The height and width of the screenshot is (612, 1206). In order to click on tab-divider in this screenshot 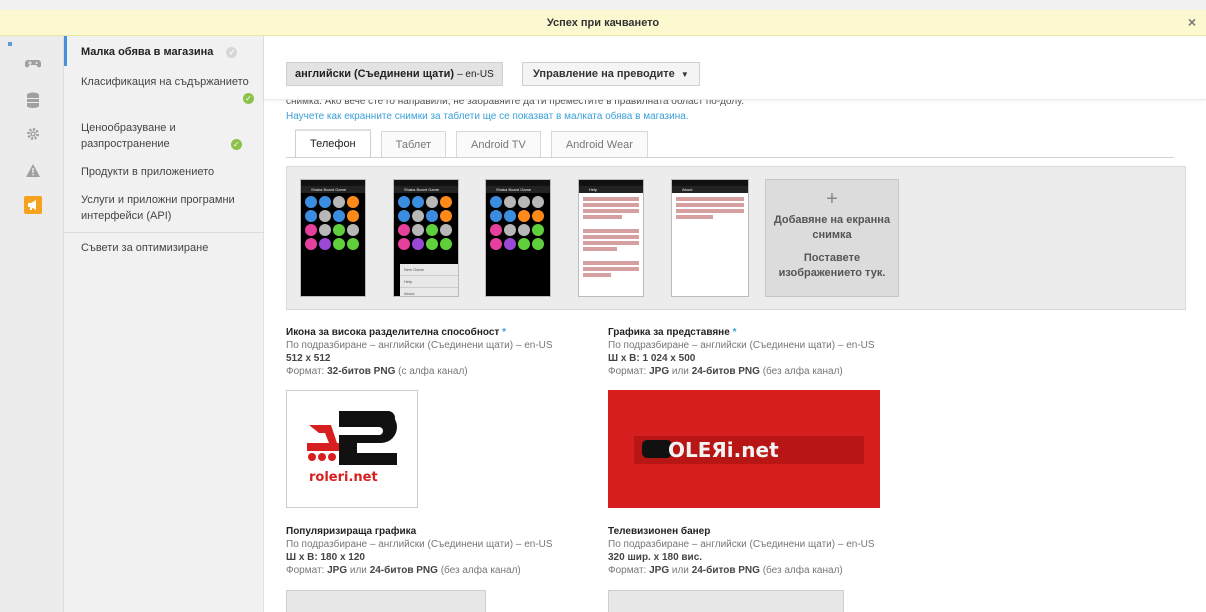, I will do `click(730, 157)`.